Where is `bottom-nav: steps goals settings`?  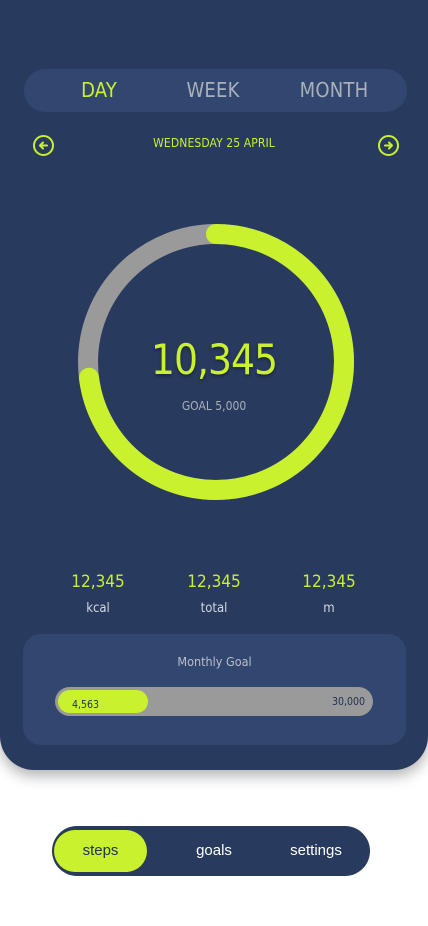 bottom-nav: steps goals settings is located at coordinates (211, 851).